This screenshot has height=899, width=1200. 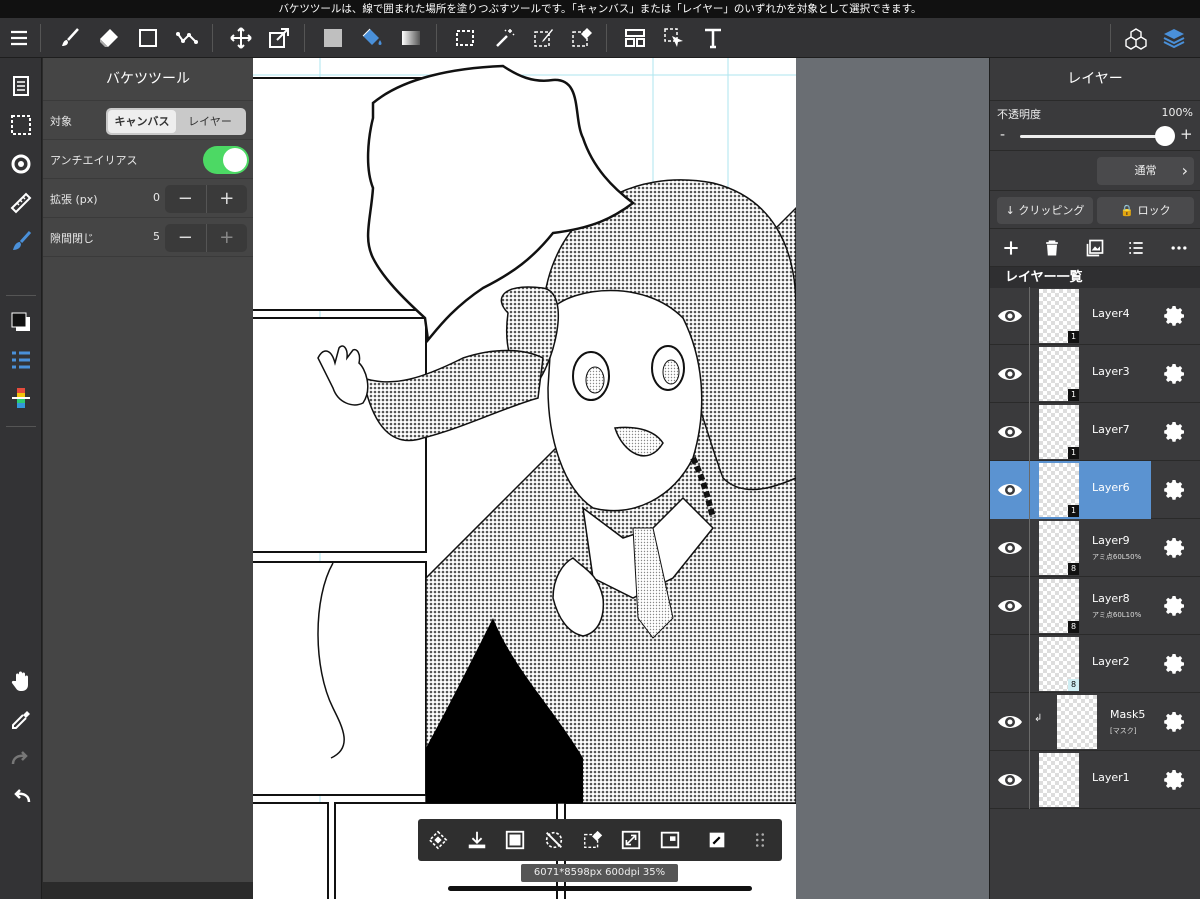 I want to click on select-pen-icon, so click(x=544, y=38).